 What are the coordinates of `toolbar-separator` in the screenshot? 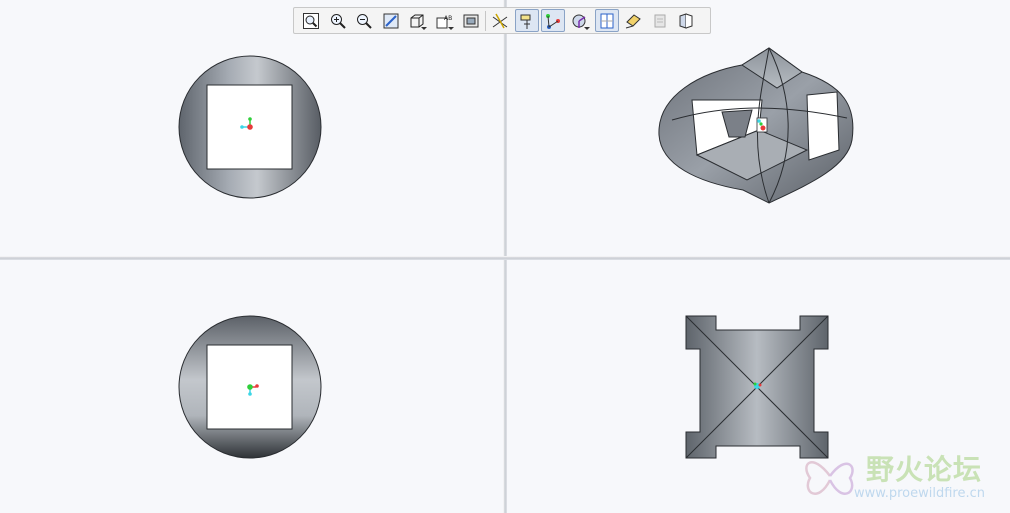 It's located at (486, 20).